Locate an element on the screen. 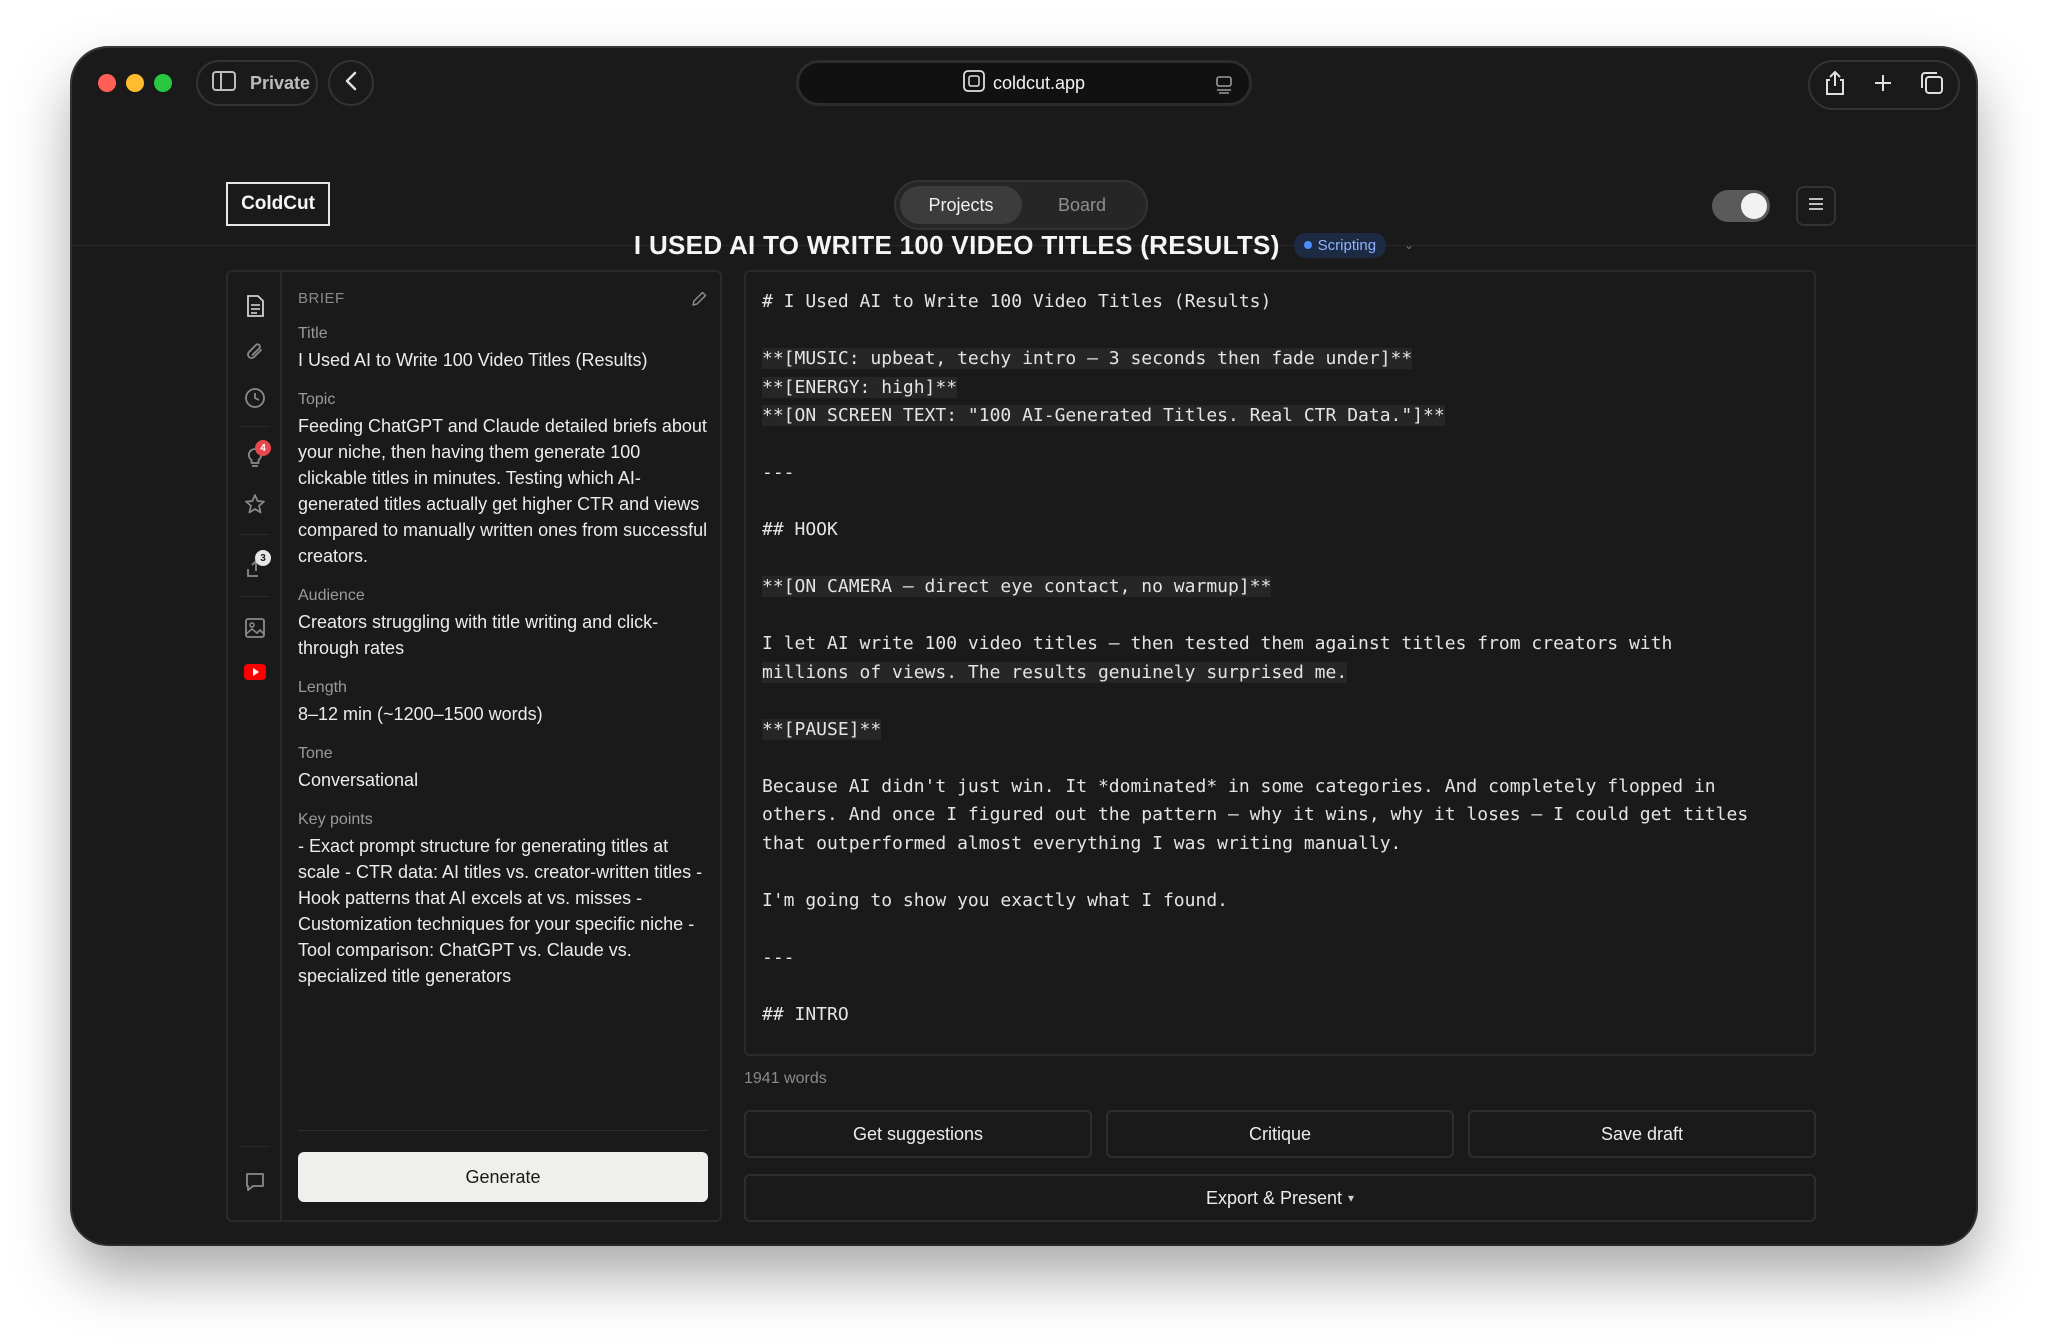  editor-line: **[ENERGY: high]** is located at coordinates (1280, 388).